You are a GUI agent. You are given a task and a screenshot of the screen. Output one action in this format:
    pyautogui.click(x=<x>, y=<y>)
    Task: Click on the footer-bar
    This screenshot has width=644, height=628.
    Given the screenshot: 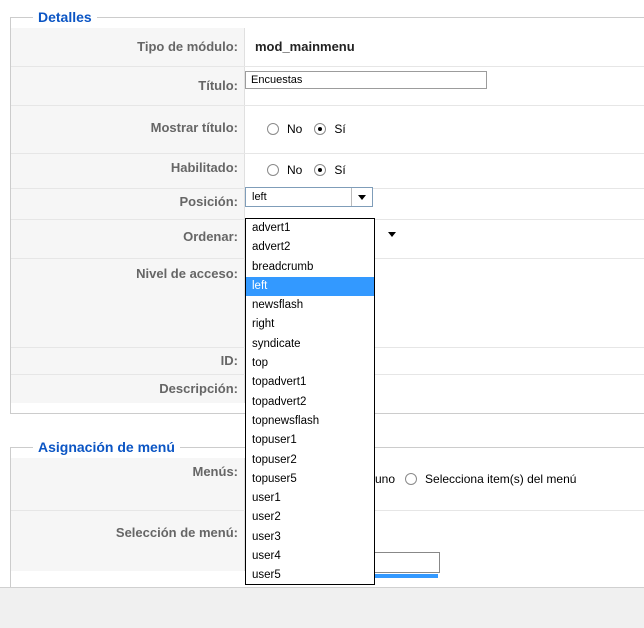 What is the action you would take?
    pyautogui.click(x=322, y=607)
    